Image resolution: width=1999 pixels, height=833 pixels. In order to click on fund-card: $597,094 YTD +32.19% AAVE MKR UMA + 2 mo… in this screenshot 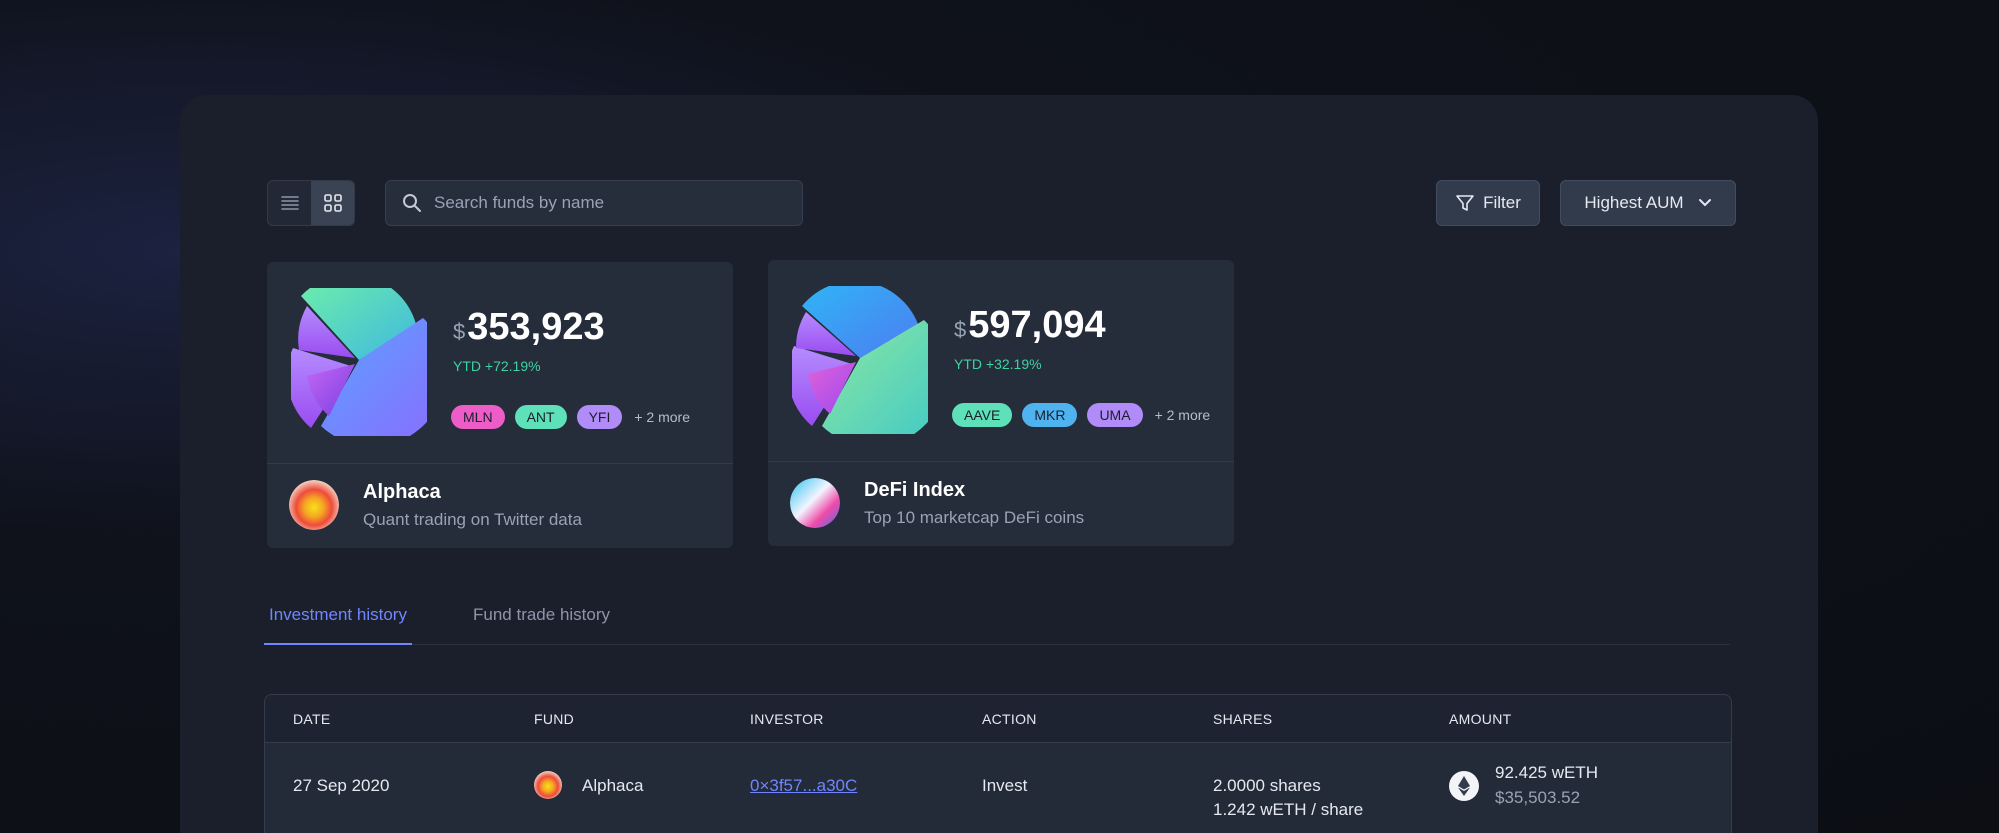, I will do `click(1001, 403)`.